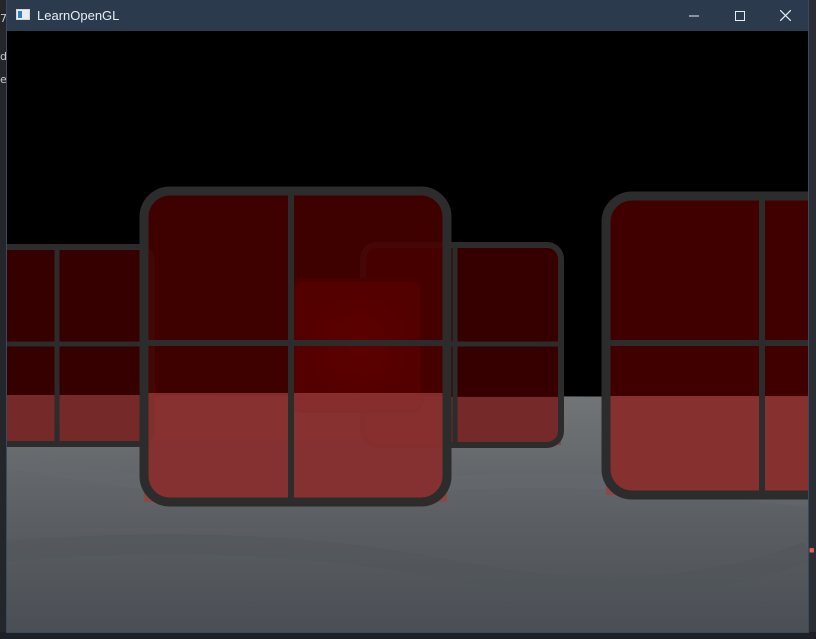  What do you see at coordinates (81, 345) in the screenshot?
I see `window-pane-left` at bounding box center [81, 345].